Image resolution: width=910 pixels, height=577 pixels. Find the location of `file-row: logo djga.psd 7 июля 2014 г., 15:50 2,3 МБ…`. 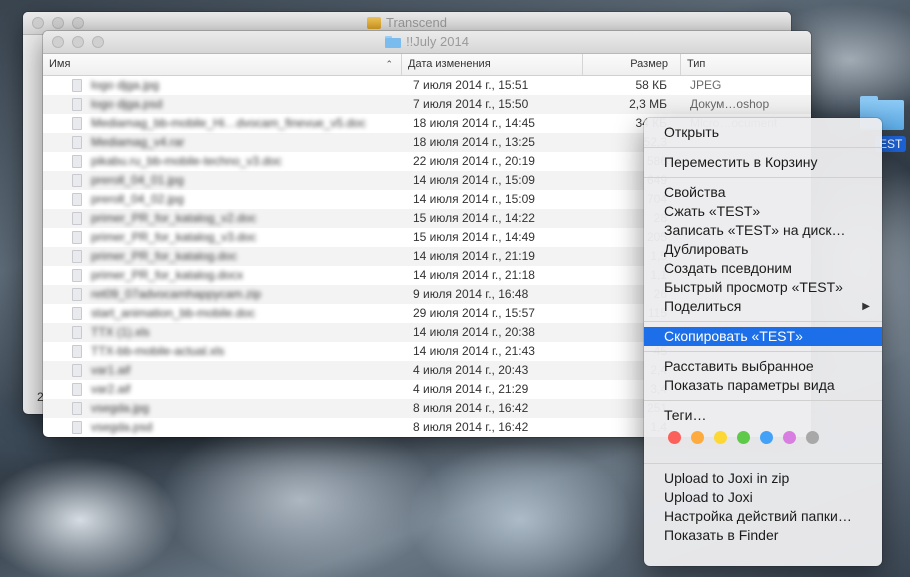

file-row: logo djga.psd 7 июля 2014 г., 15:50 2,3 МБ… is located at coordinates (427, 104).